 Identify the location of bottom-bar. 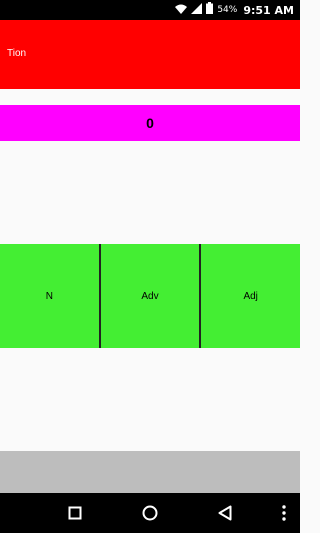
(150, 472).